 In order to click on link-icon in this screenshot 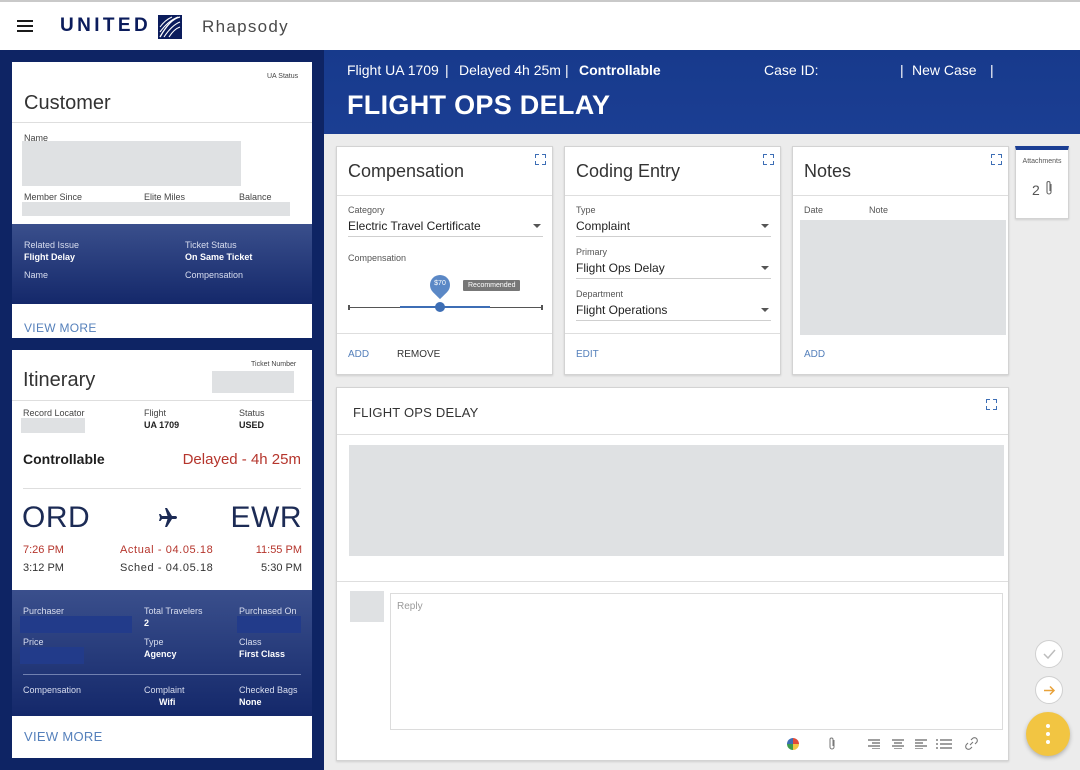, I will do `click(971, 743)`.